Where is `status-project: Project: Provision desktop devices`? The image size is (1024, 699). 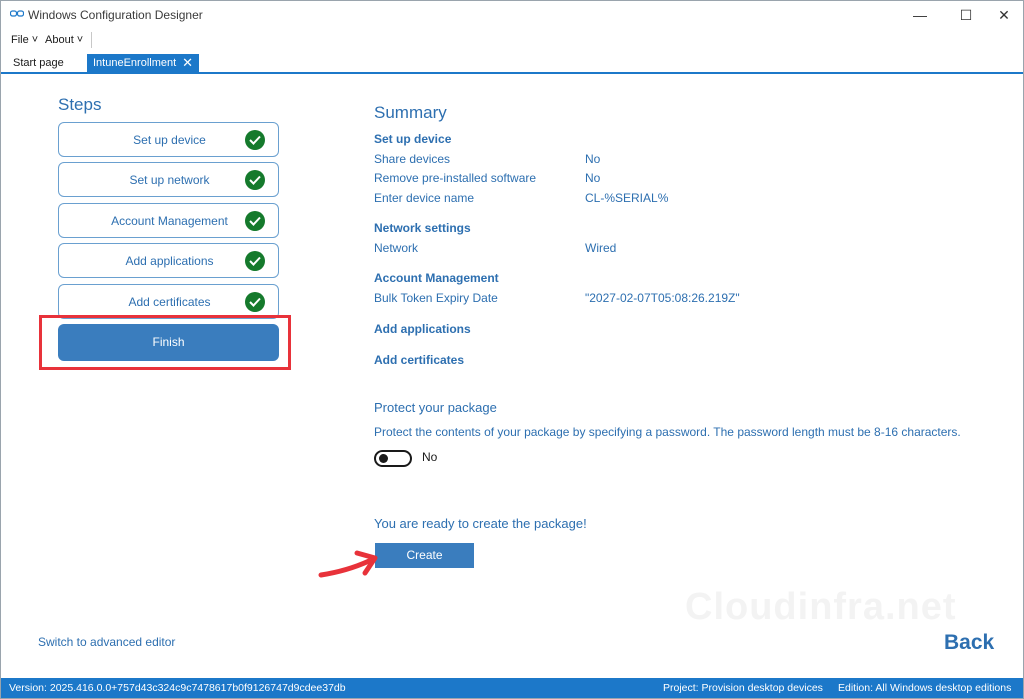
status-project: Project: Provision desktop devices is located at coordinates (743, 688).